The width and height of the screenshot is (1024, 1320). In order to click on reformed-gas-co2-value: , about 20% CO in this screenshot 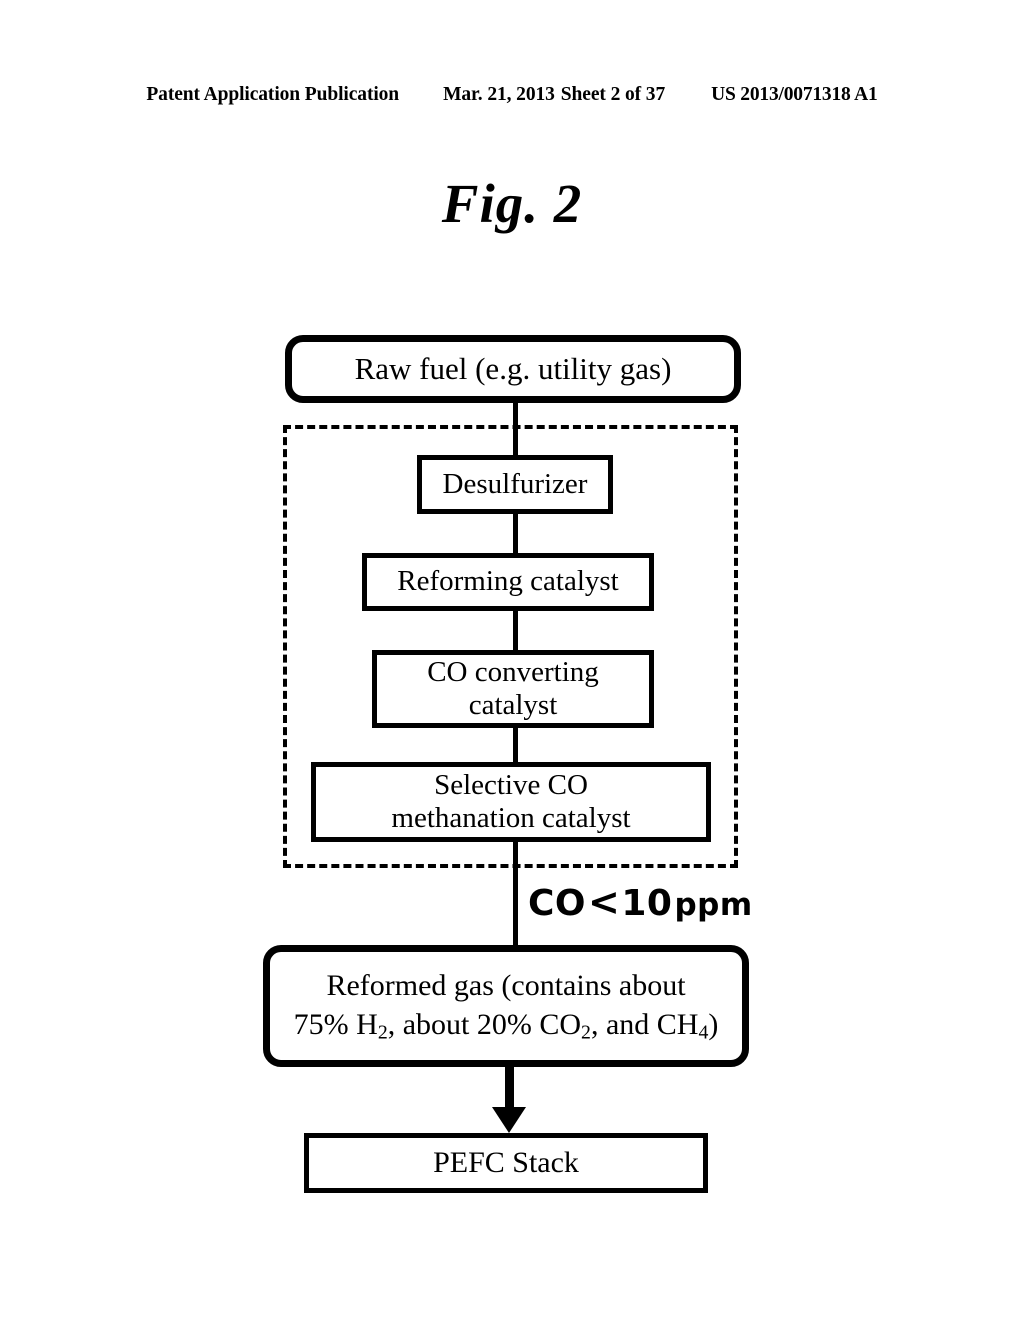, I will do `click(484, 1024)`.